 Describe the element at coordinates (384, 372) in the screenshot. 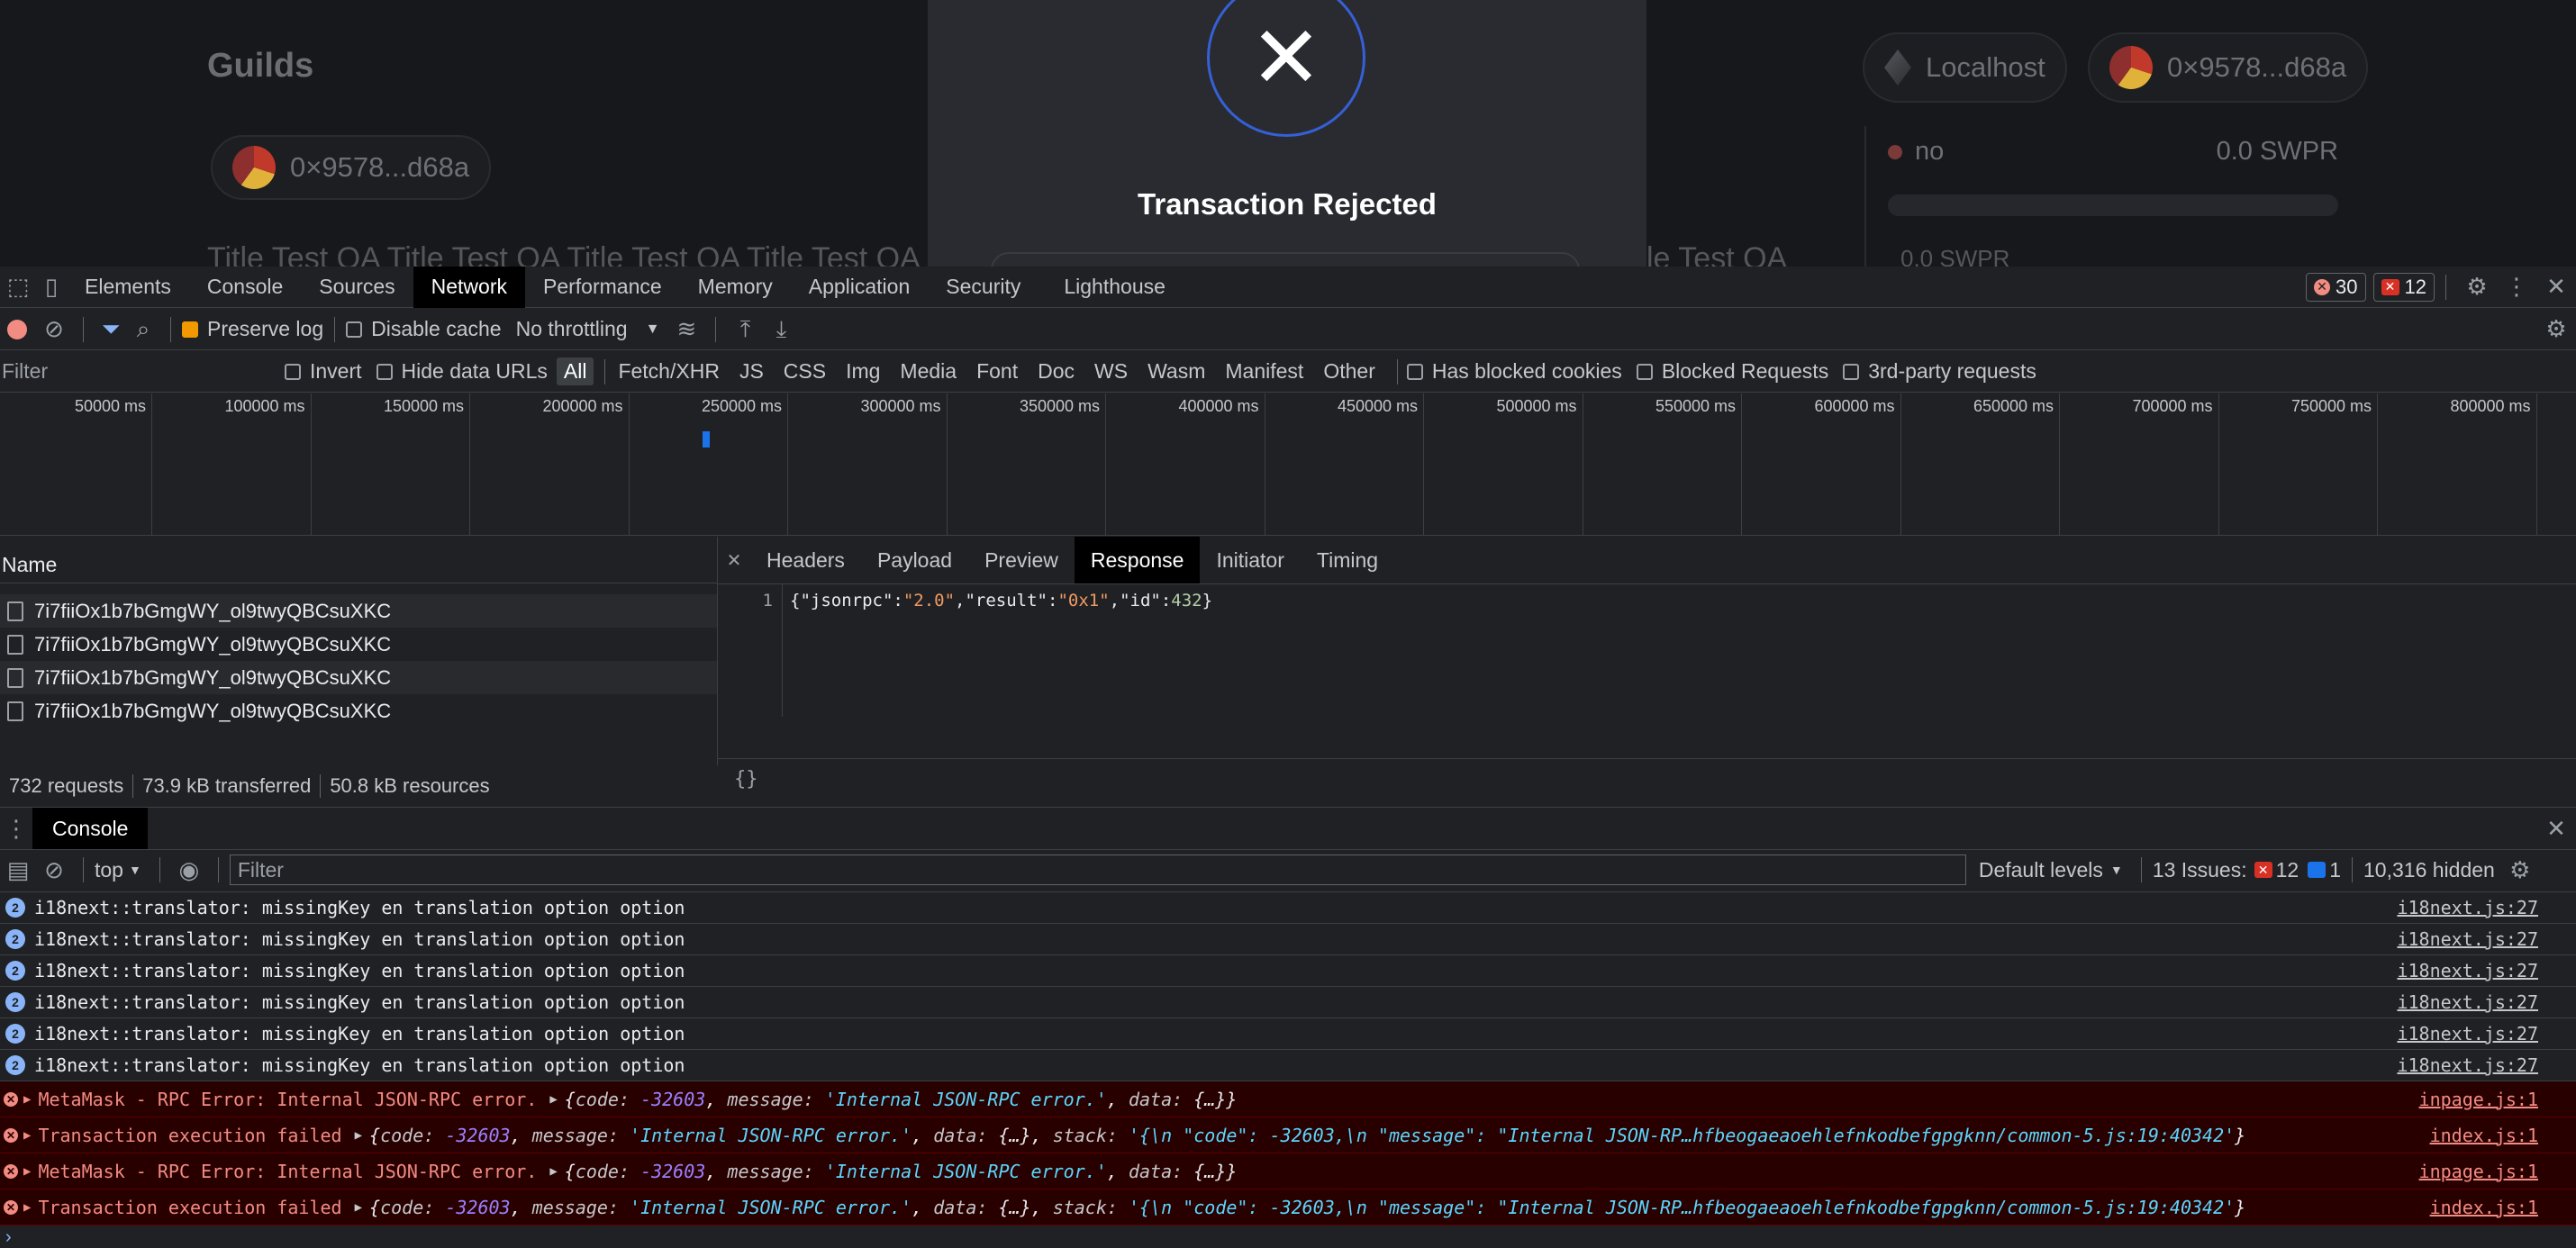

I see `hide-data-urls-checkbox` at that location.